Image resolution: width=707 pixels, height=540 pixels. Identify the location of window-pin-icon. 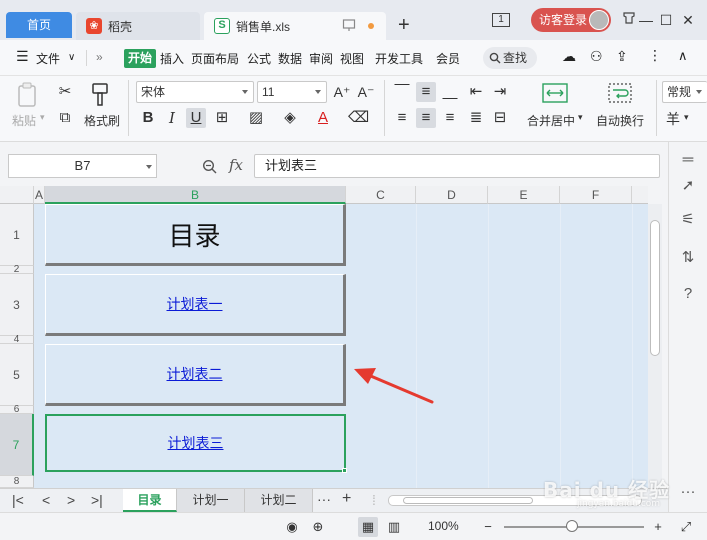
(349, 25).